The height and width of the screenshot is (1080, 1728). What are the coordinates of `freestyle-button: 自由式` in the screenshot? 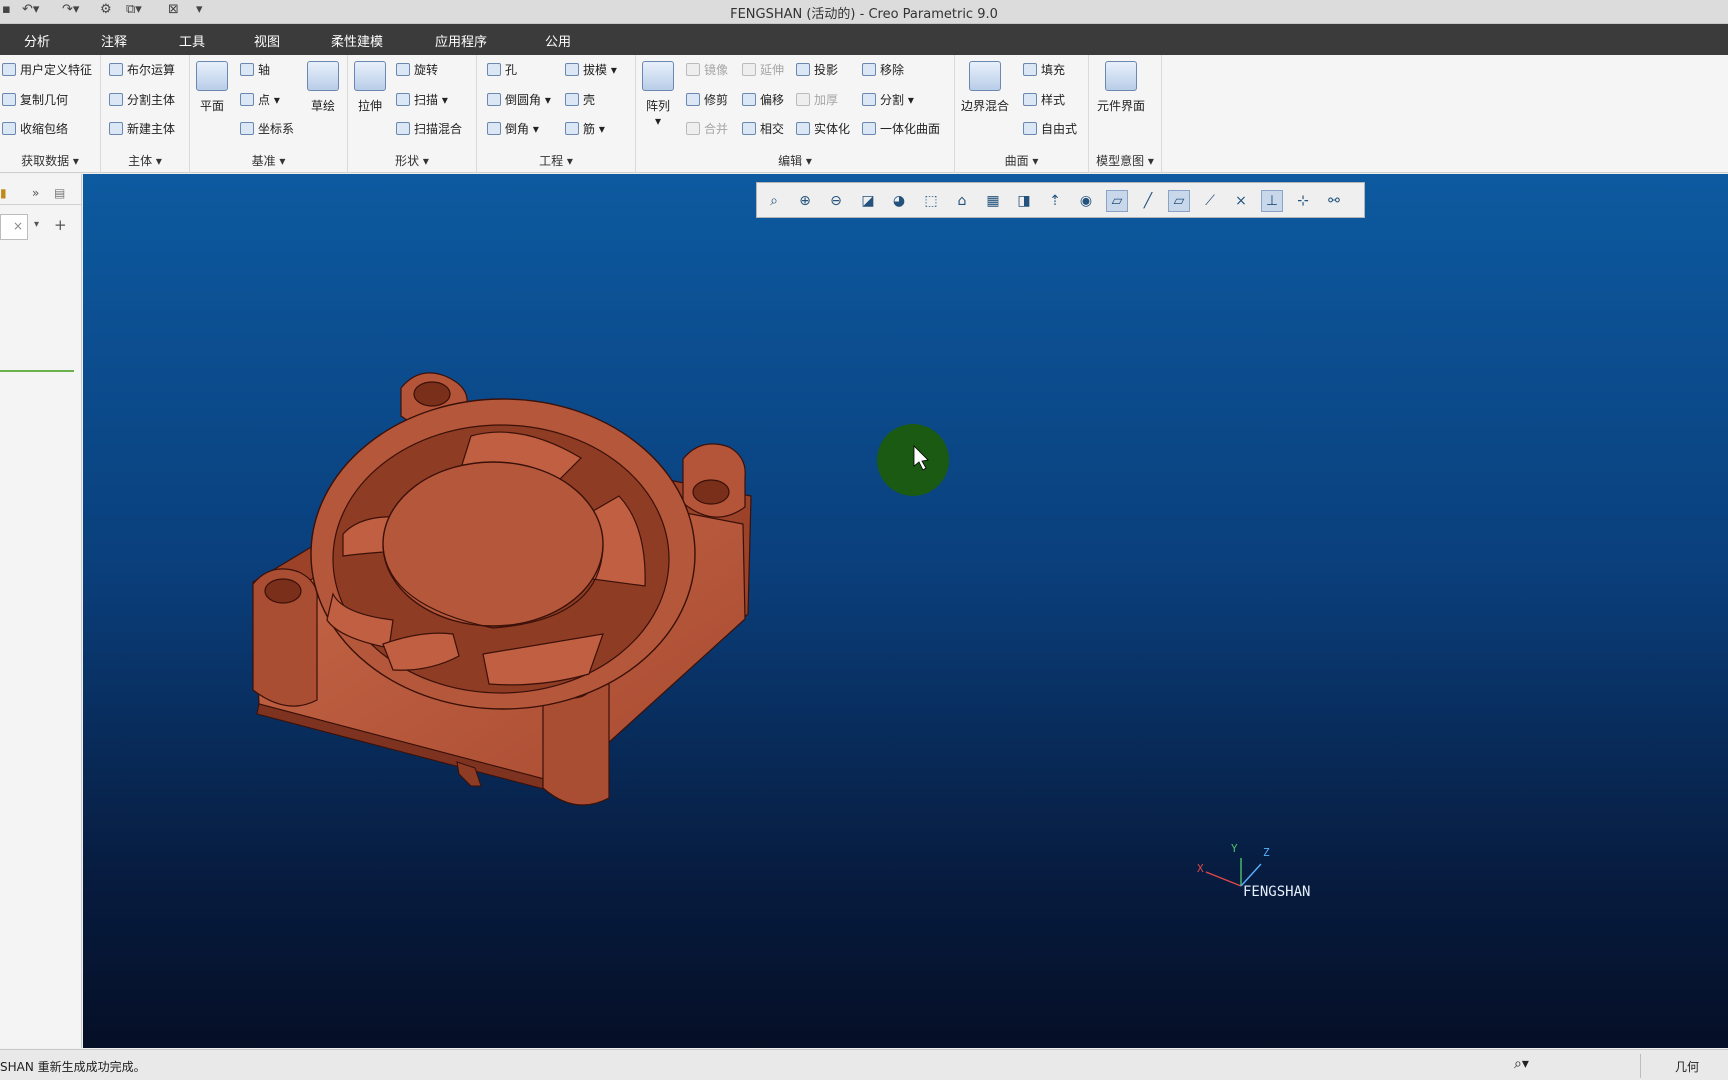 It's located at (1050, 128).